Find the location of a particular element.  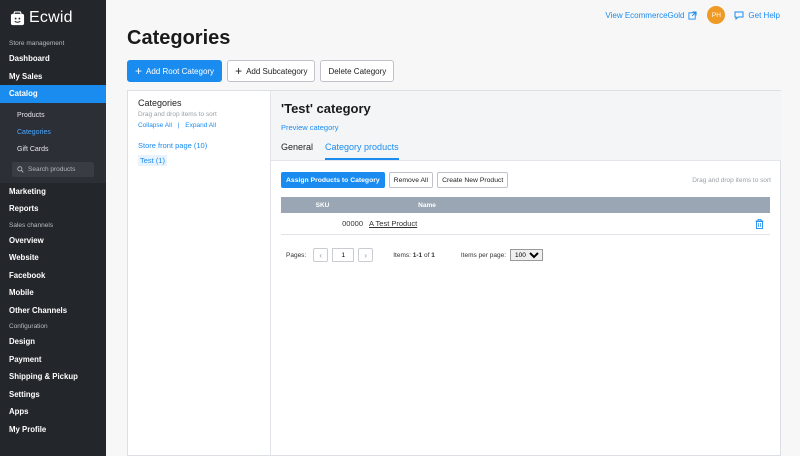

get-help-label: Get Help is located at coordinates (764, 15).